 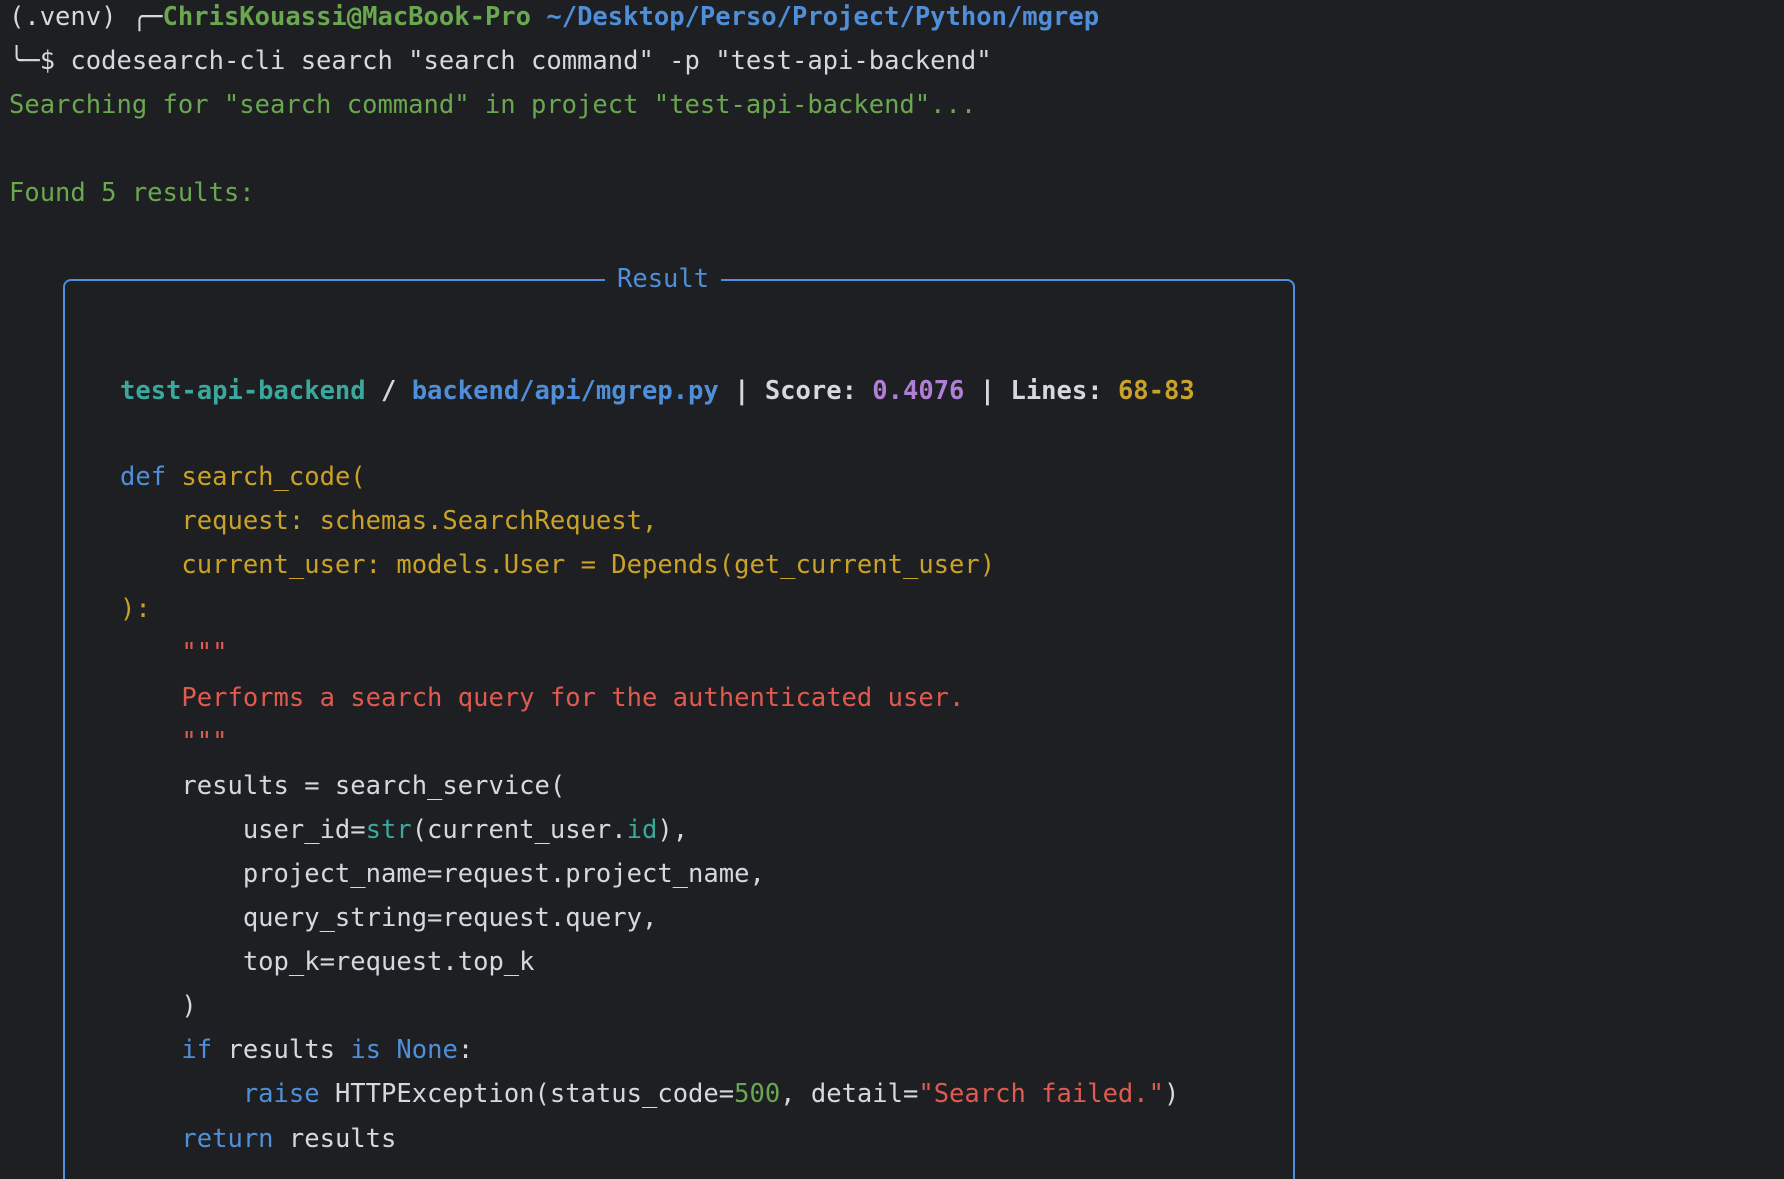 I want to click on code-token: HTTPException(status_code=, so click(x=527, y=1094).